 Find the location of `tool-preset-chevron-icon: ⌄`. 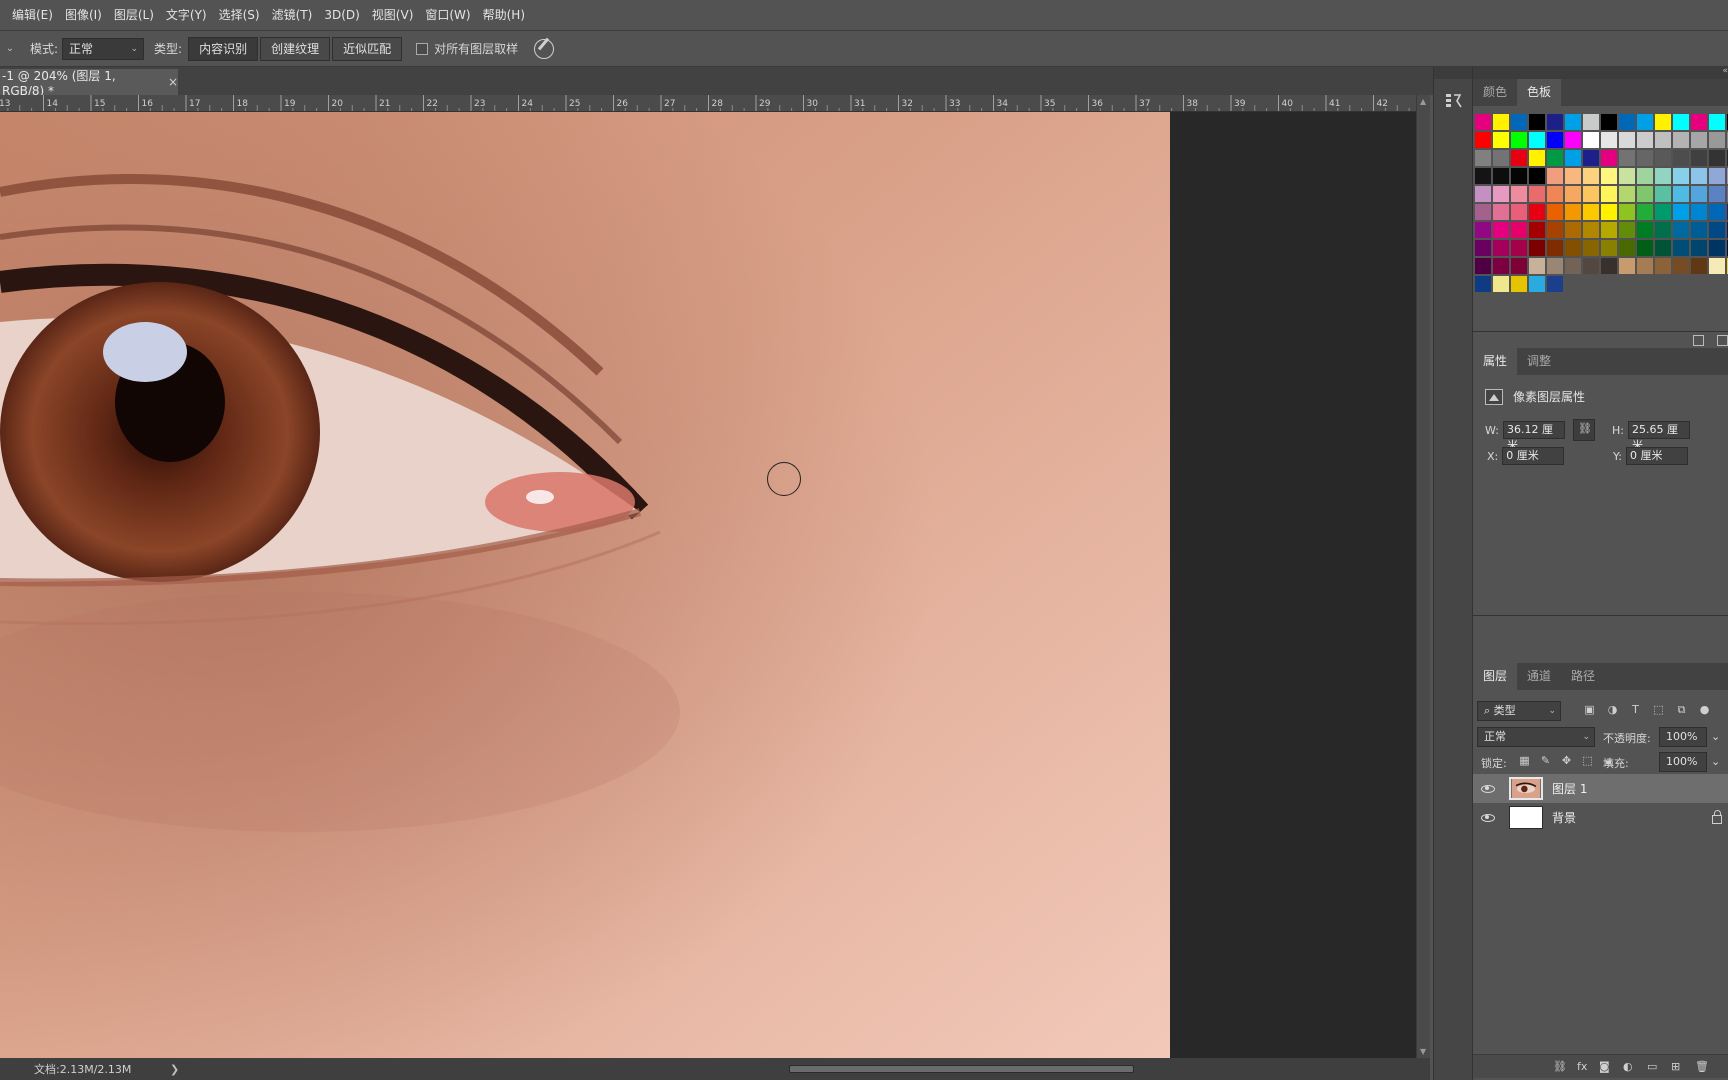

tool-preset-chevron-icon: ⌄ is located at coordinates (10, 48).